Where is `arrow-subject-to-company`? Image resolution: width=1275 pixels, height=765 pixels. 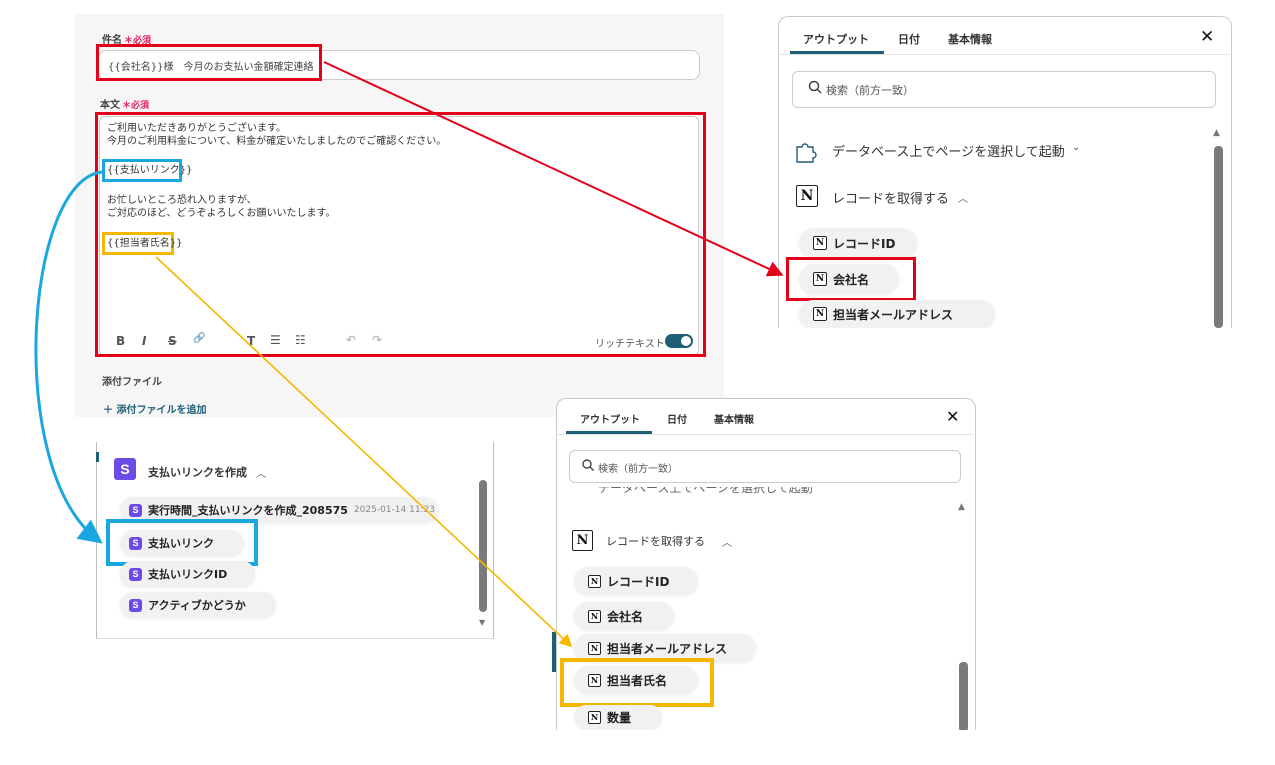
arrow-subject-to-company is located at coordinates (553, 169).